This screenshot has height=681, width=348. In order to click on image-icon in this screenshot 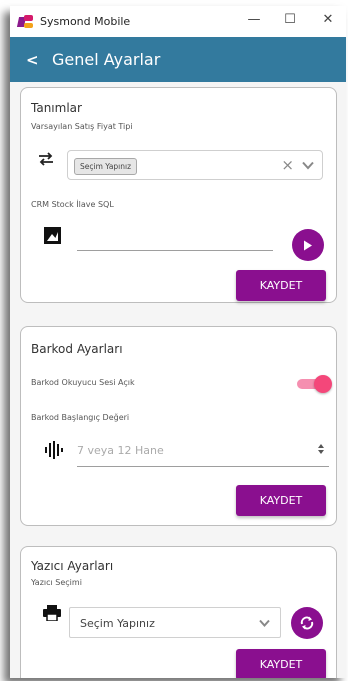, I will do `click(52, 235)`.